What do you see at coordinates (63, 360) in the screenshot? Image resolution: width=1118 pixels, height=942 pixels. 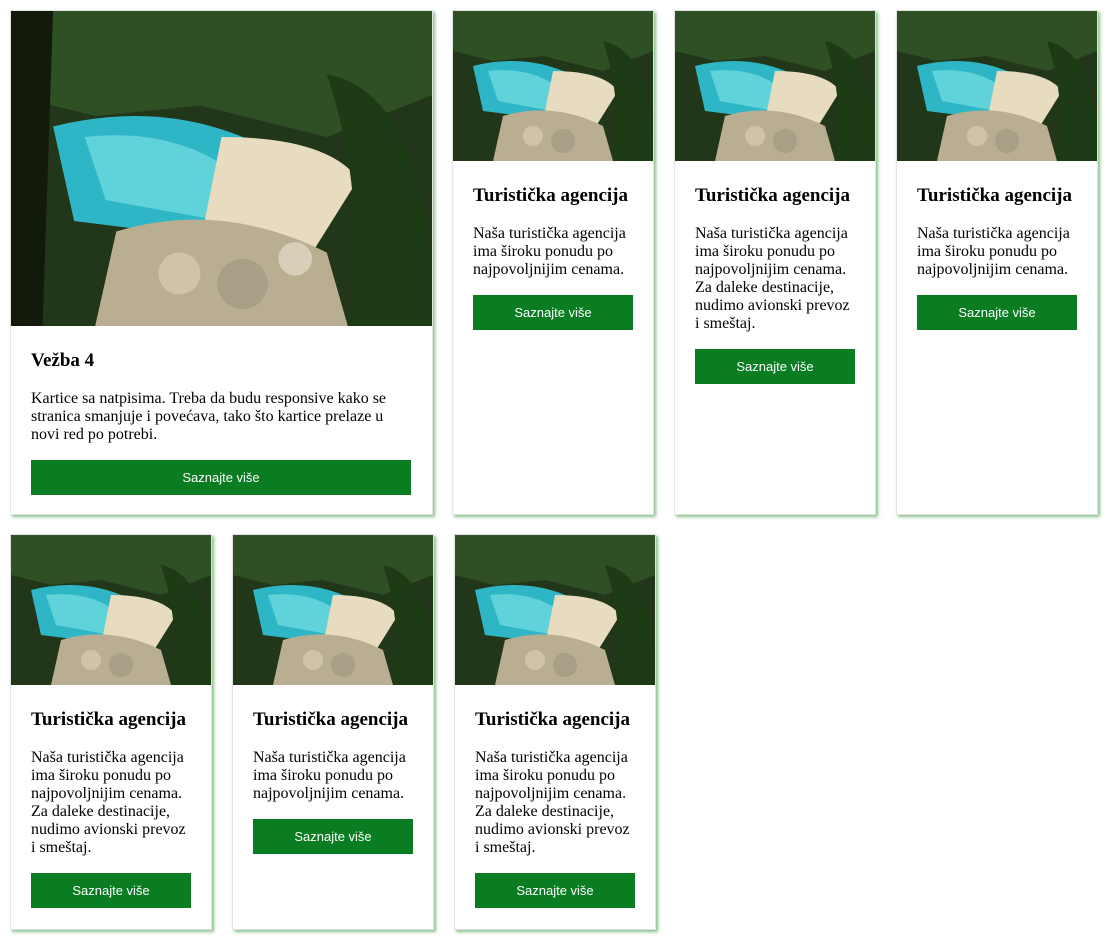 I see `card-title: Vežba 4` at bounding box center [63, 360].